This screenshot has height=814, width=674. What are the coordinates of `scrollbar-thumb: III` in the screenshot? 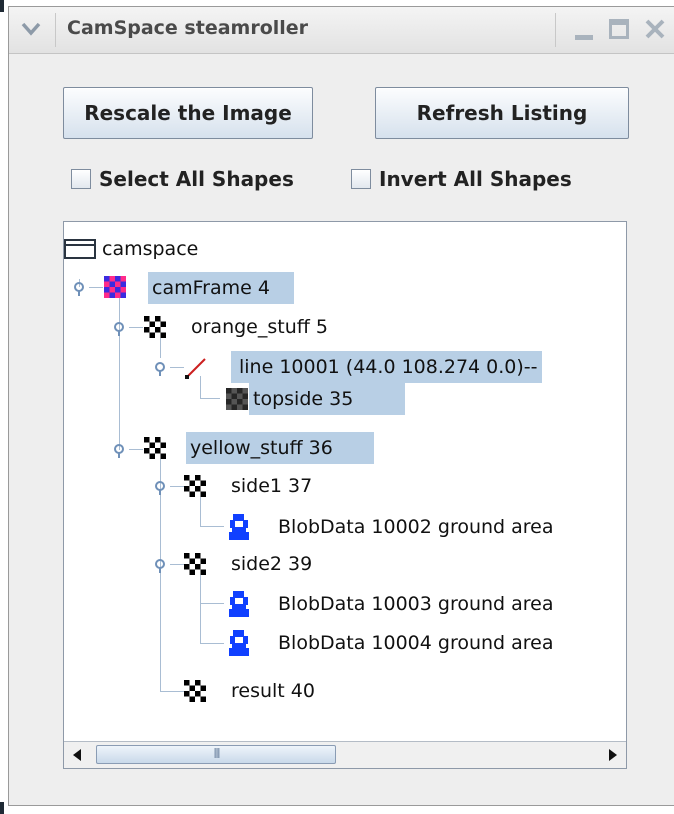 It's located at (216, 754).